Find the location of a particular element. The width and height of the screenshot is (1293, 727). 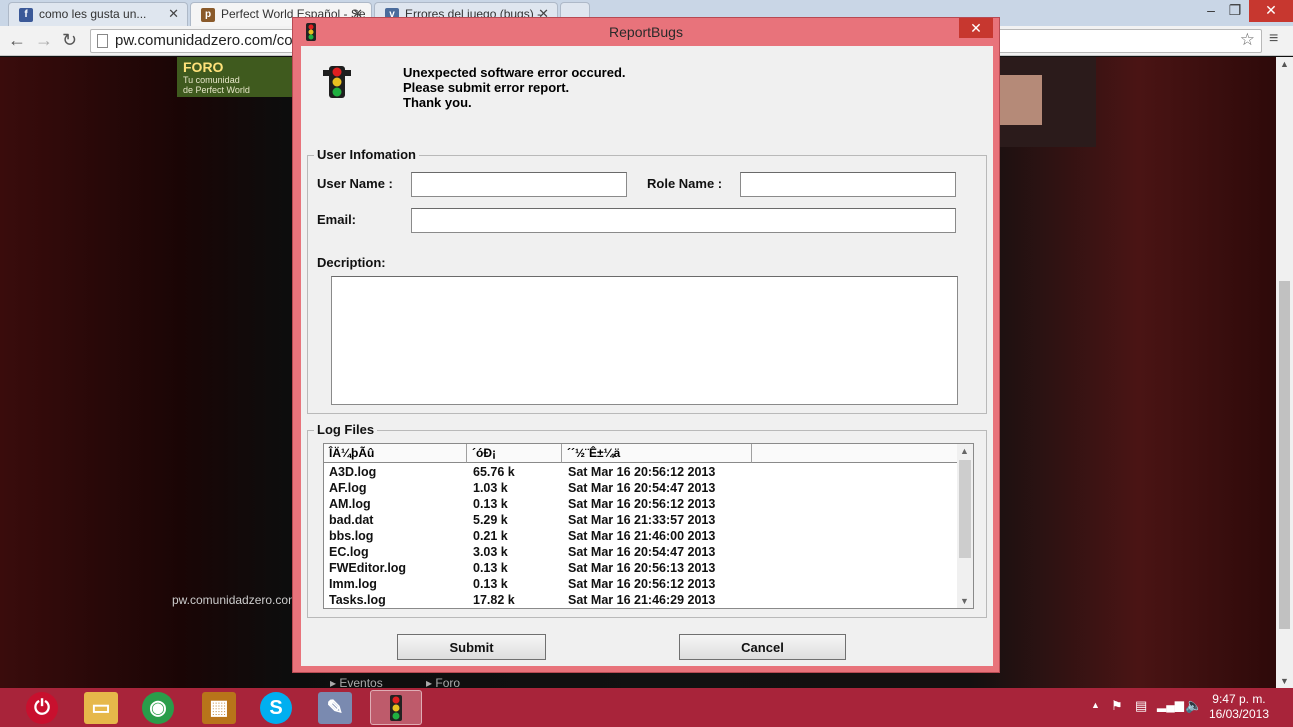

foro-logo: FORO Tu comunidad de Perfect World is located at coordinates (235, 77).